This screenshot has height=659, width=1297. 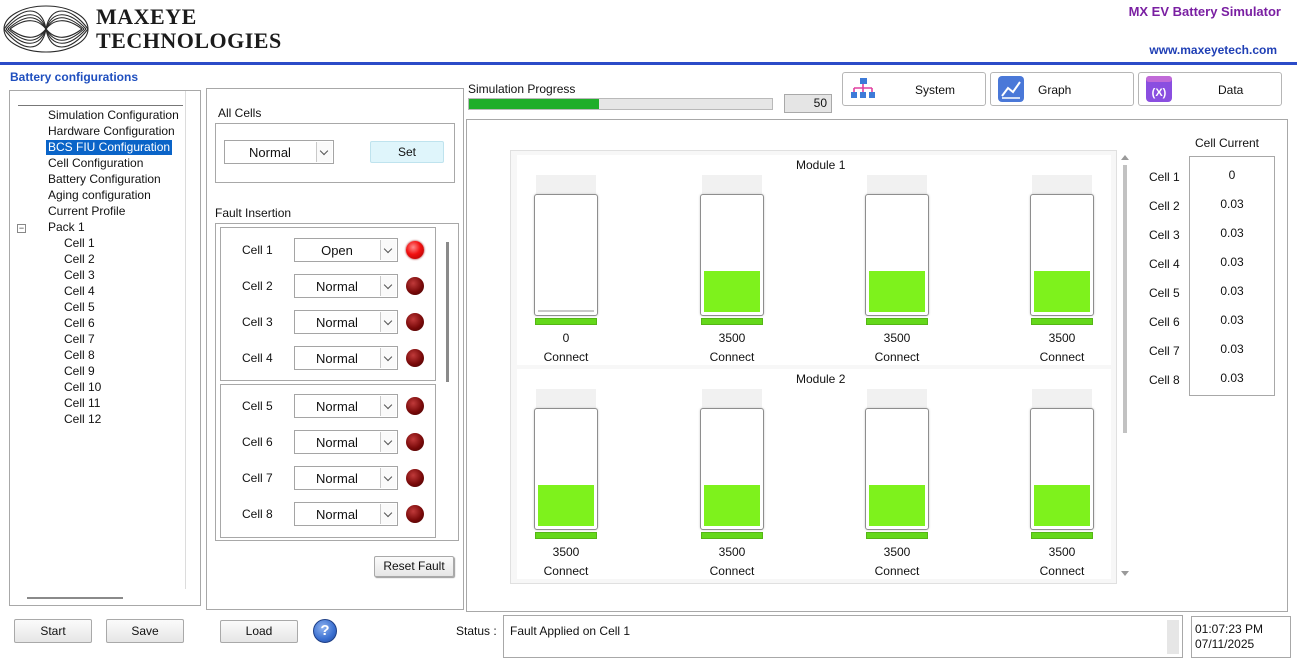 I want to click on tree-item: BCS FIU Configuration, so click(x=109, y=147).